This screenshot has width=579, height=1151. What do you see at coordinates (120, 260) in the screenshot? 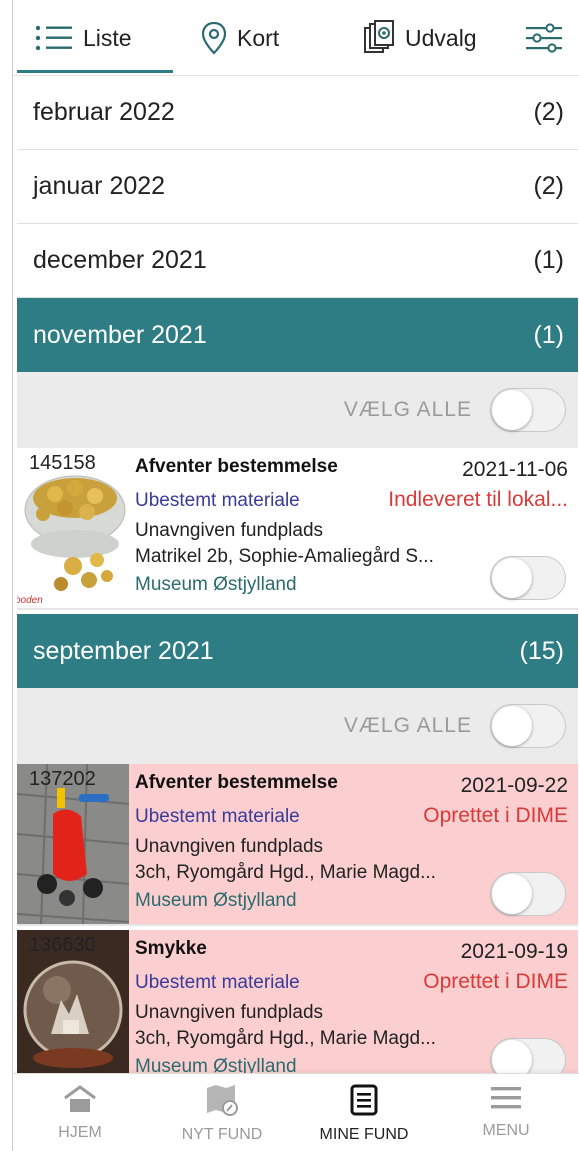
I see `month-label: december 2021` at bounding box center [120, 260].